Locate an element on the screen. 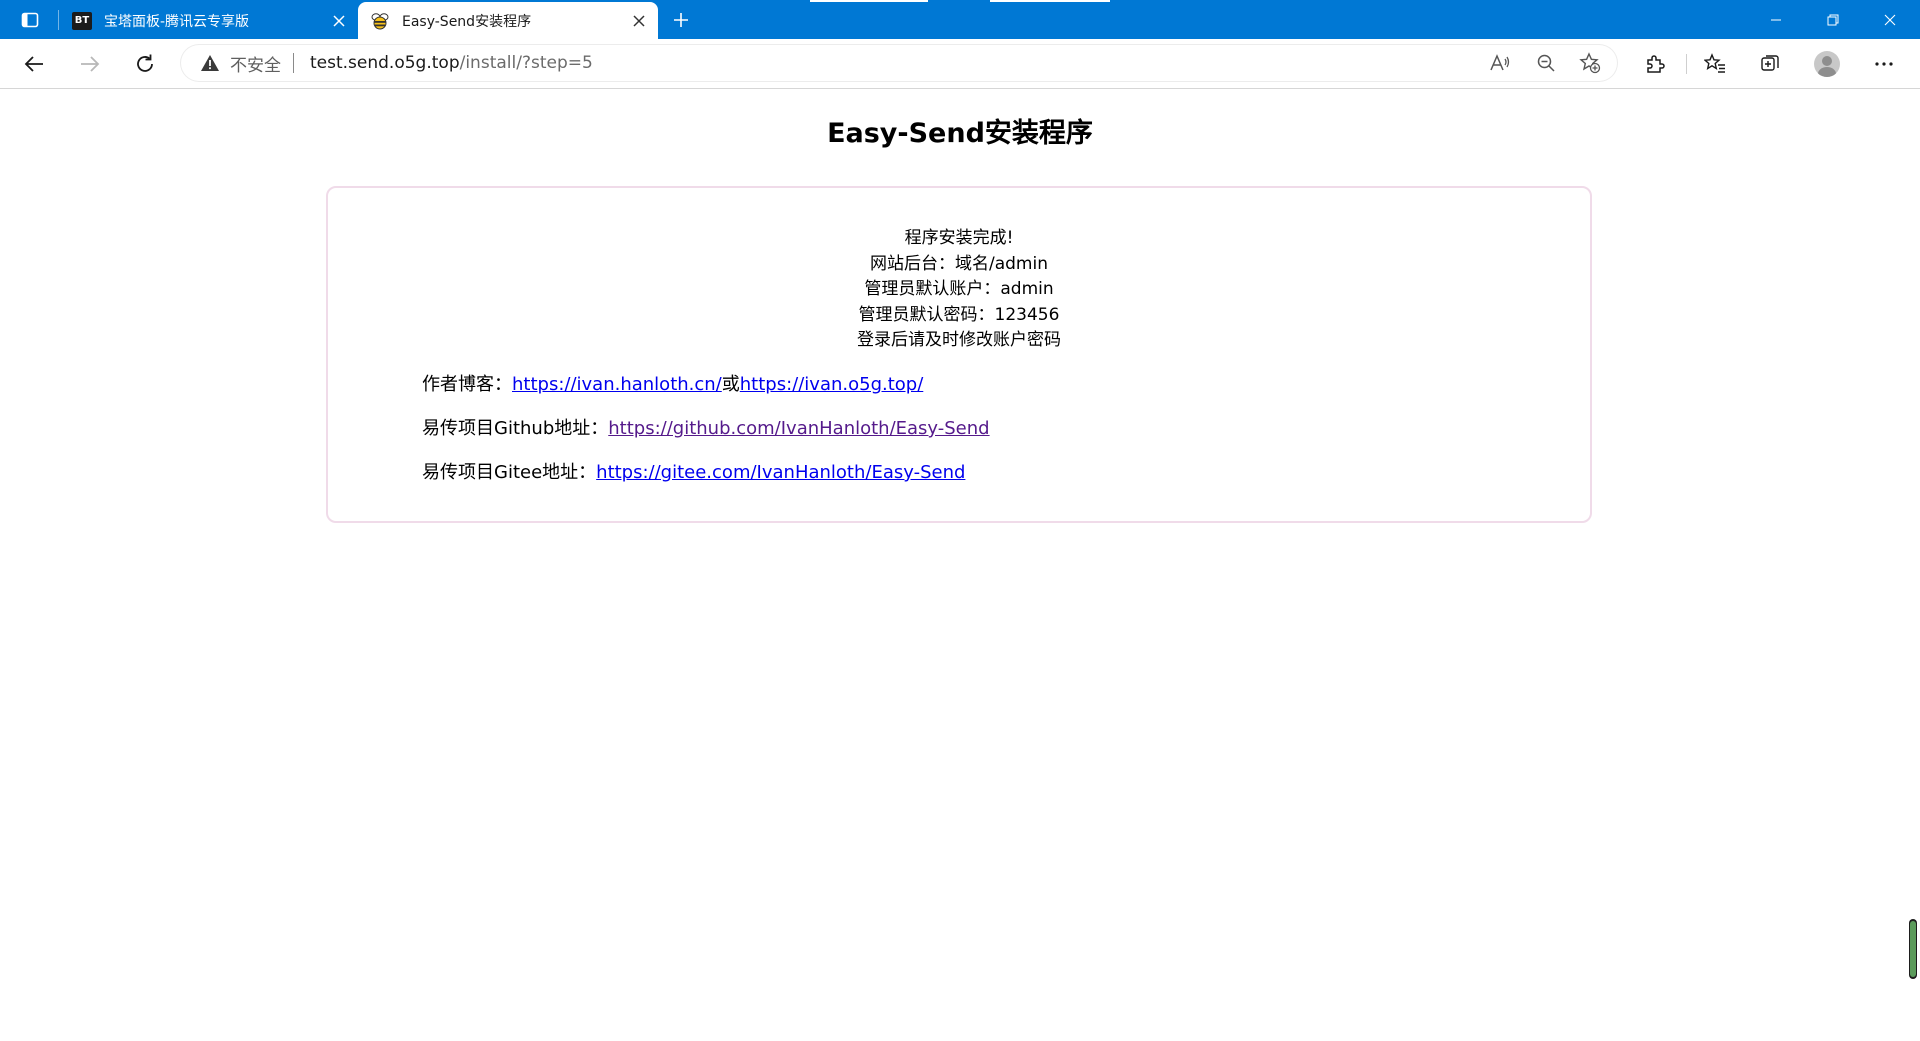 Image resolution: width=1920 pixels, height=1041 pixels. gitee-link: https://gitee.com/IvanHanloth/Easy-Send is located at coordinates (780, 472).